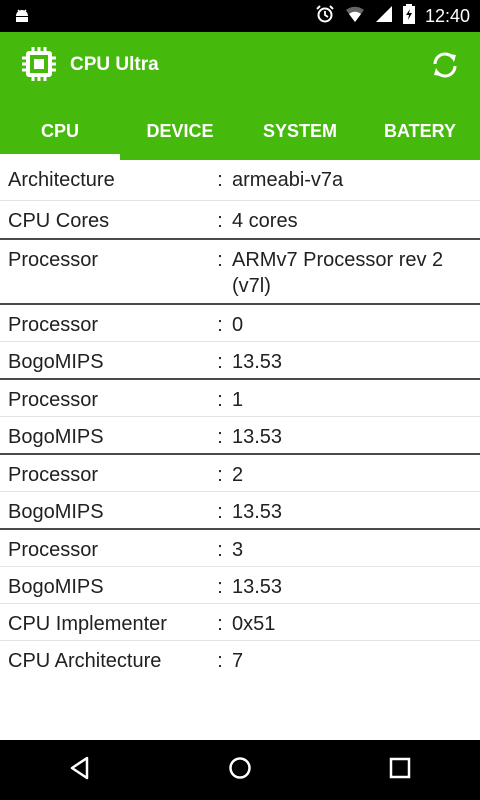  What do you see at coordinates (254, 624) in the screenshot?
I see `row-value: 0x51` at bounding box center [254, 624].